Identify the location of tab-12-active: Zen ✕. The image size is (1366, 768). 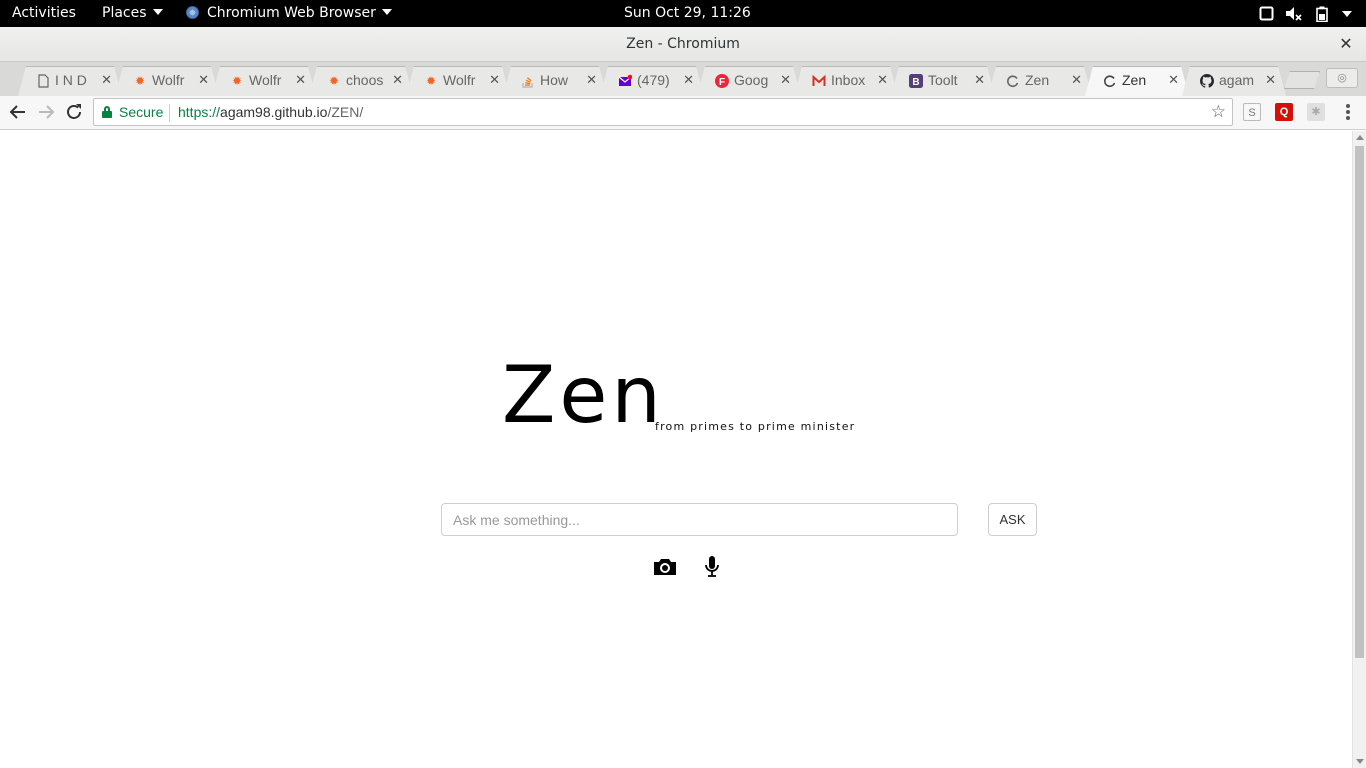
(1137, 81).